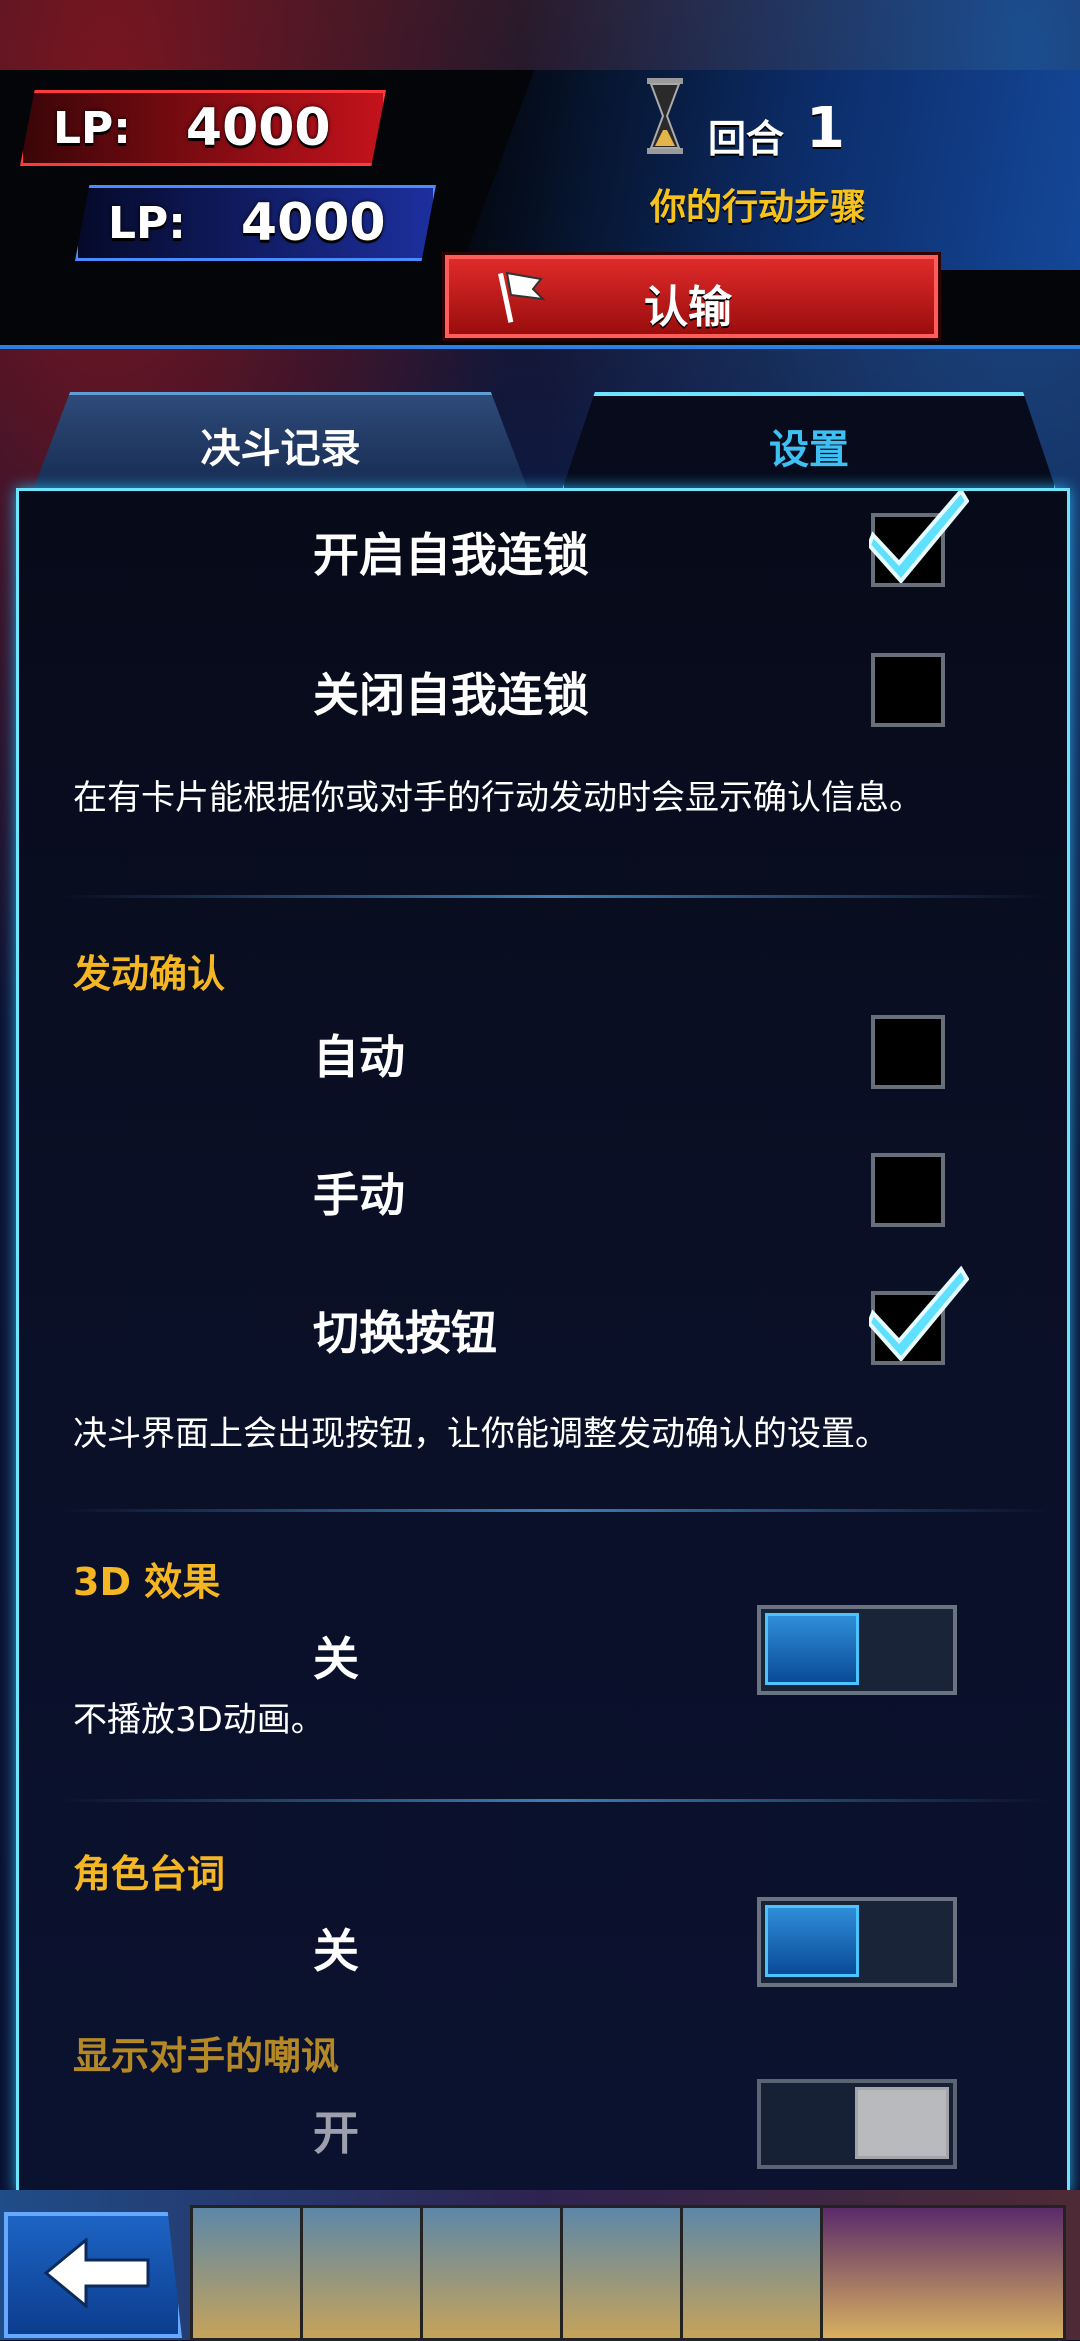 The height and width of the screenshot is (2341, 1080). What do you see at coordinates (451, 555) in the screenshot?
I see `self-chain-on-label: 开启自我连锁` at bounding box center [451, 555].